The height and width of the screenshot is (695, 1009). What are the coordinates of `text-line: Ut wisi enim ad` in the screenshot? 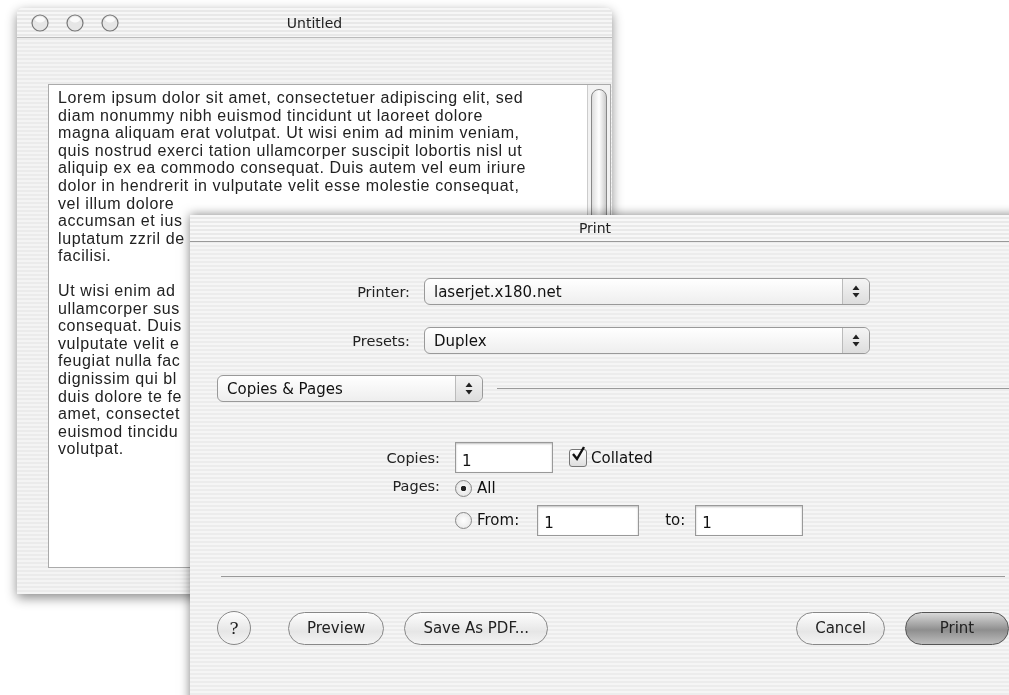 It's located at (117, 290).